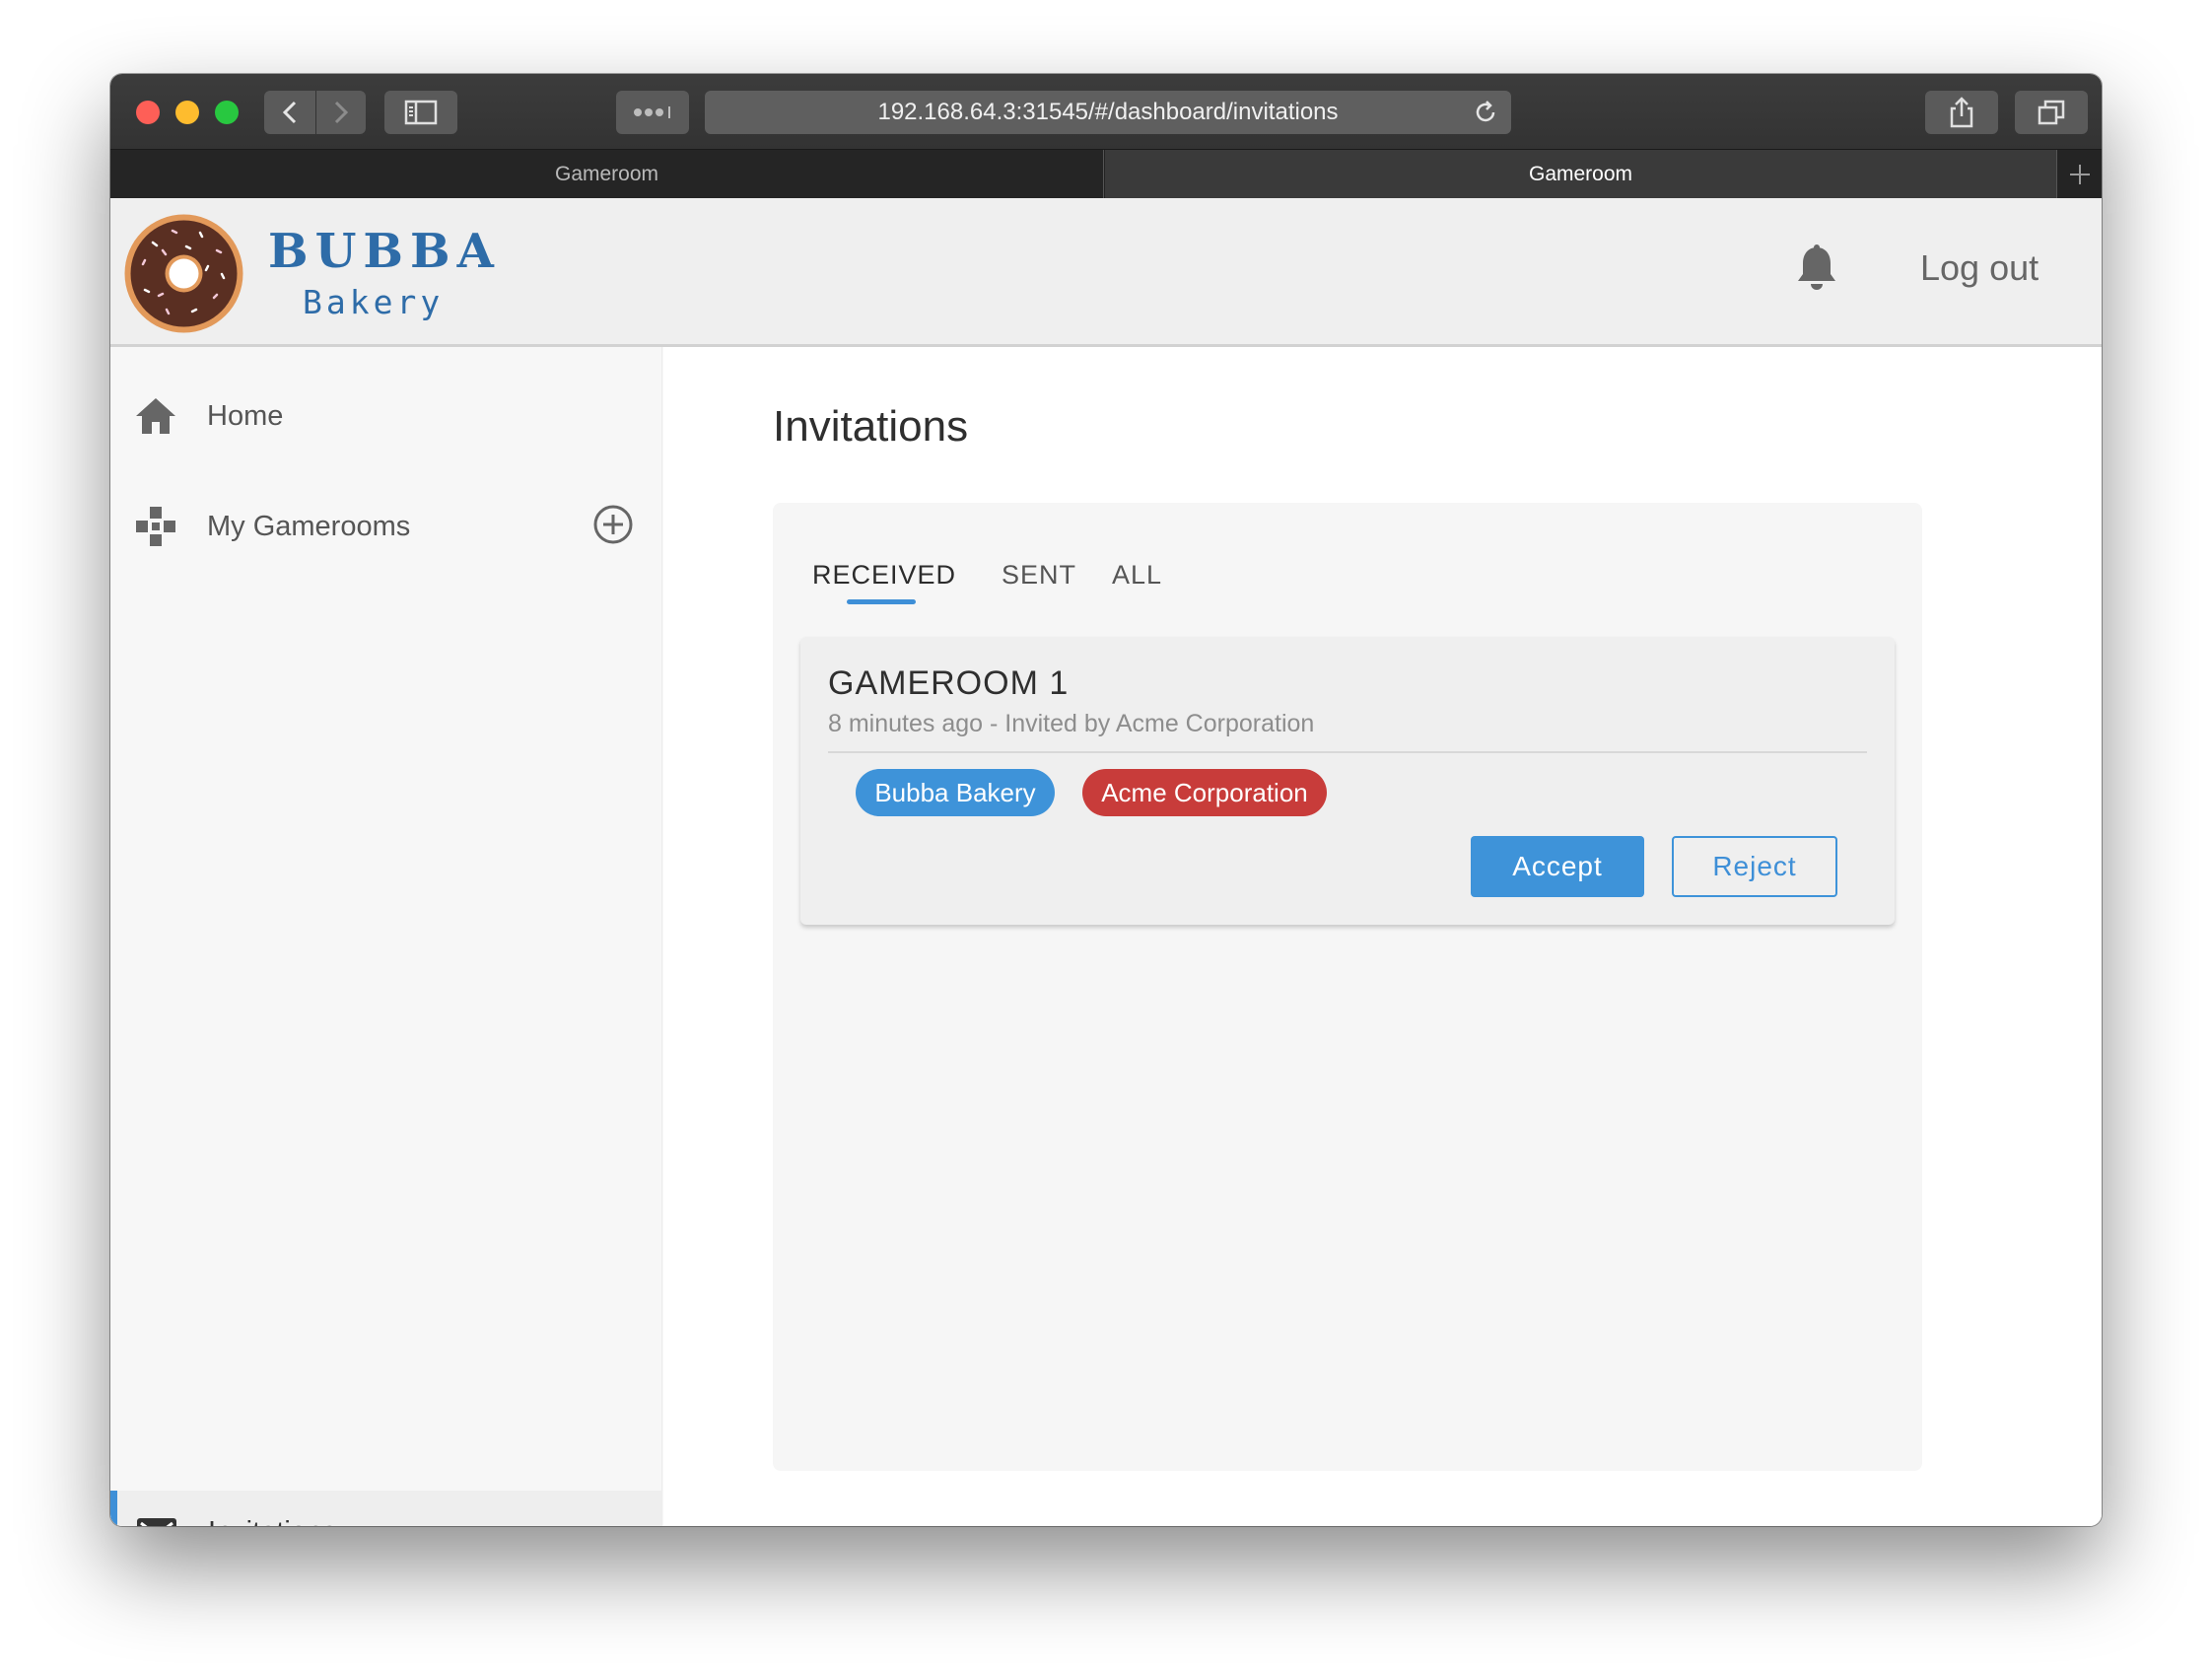 This screenshot has height=1672, width=2212. Describe the element at coordinates (156, 526) in the screenshot. I see `gamepad-icon` at that location.